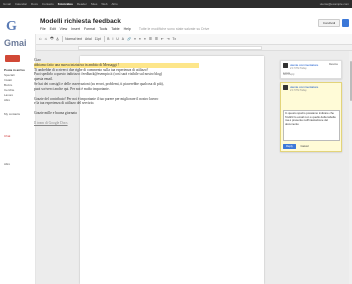  I want to click on menu-format: Format, so click(89, 29).